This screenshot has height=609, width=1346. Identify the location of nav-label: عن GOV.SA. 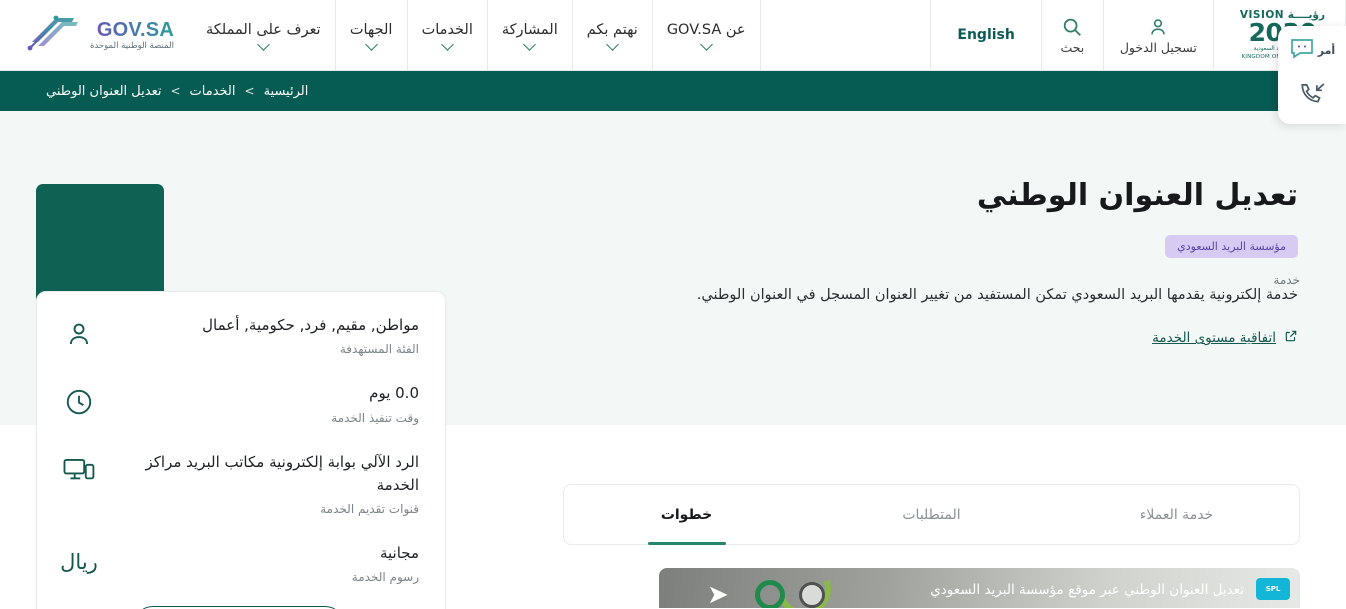
(706, 29).